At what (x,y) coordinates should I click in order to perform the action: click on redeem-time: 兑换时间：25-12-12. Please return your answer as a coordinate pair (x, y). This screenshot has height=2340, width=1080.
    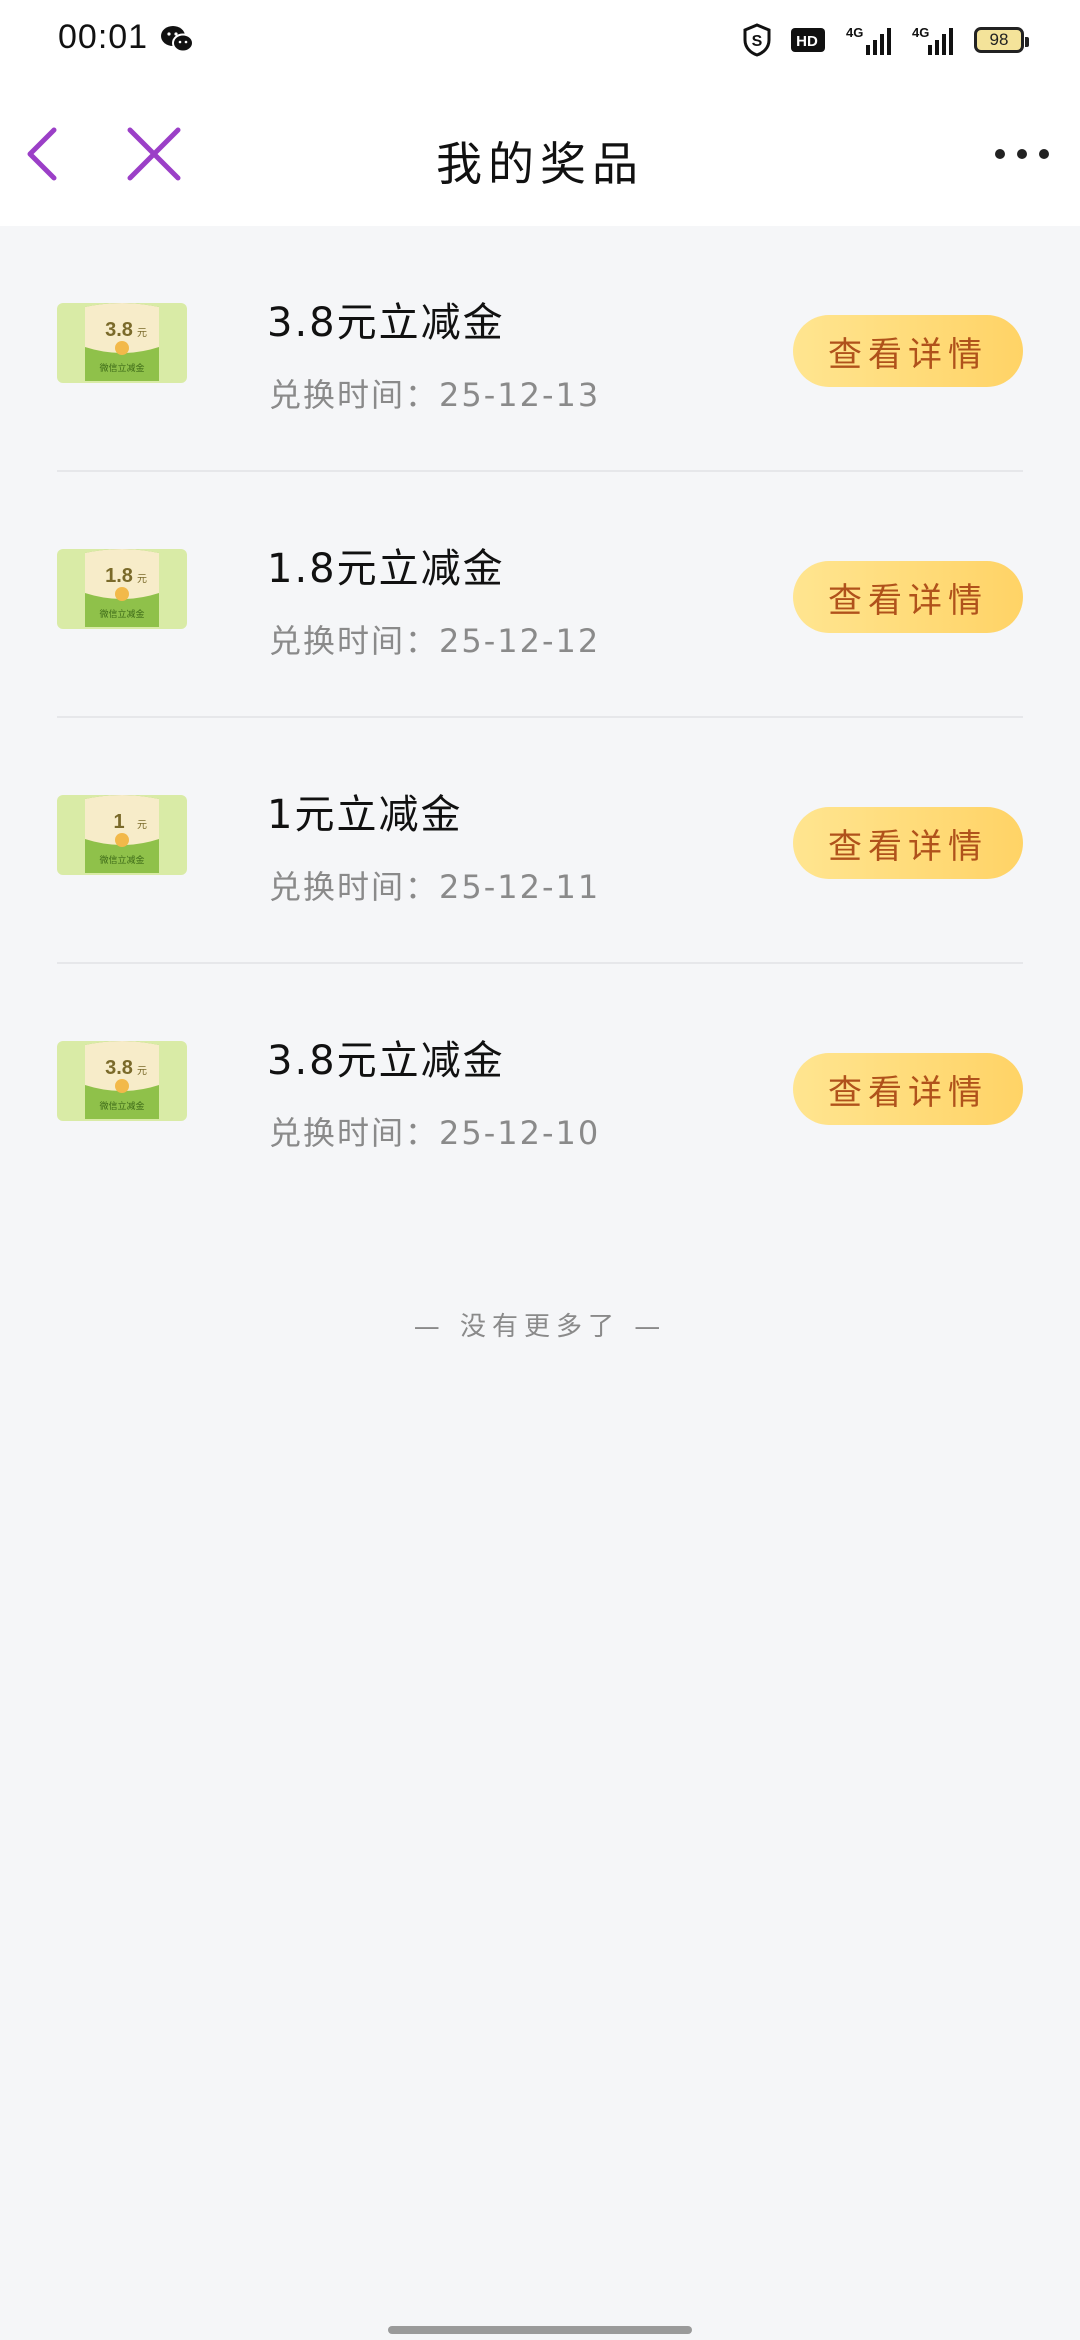
    Looking at the image, I should click on (435, 641).